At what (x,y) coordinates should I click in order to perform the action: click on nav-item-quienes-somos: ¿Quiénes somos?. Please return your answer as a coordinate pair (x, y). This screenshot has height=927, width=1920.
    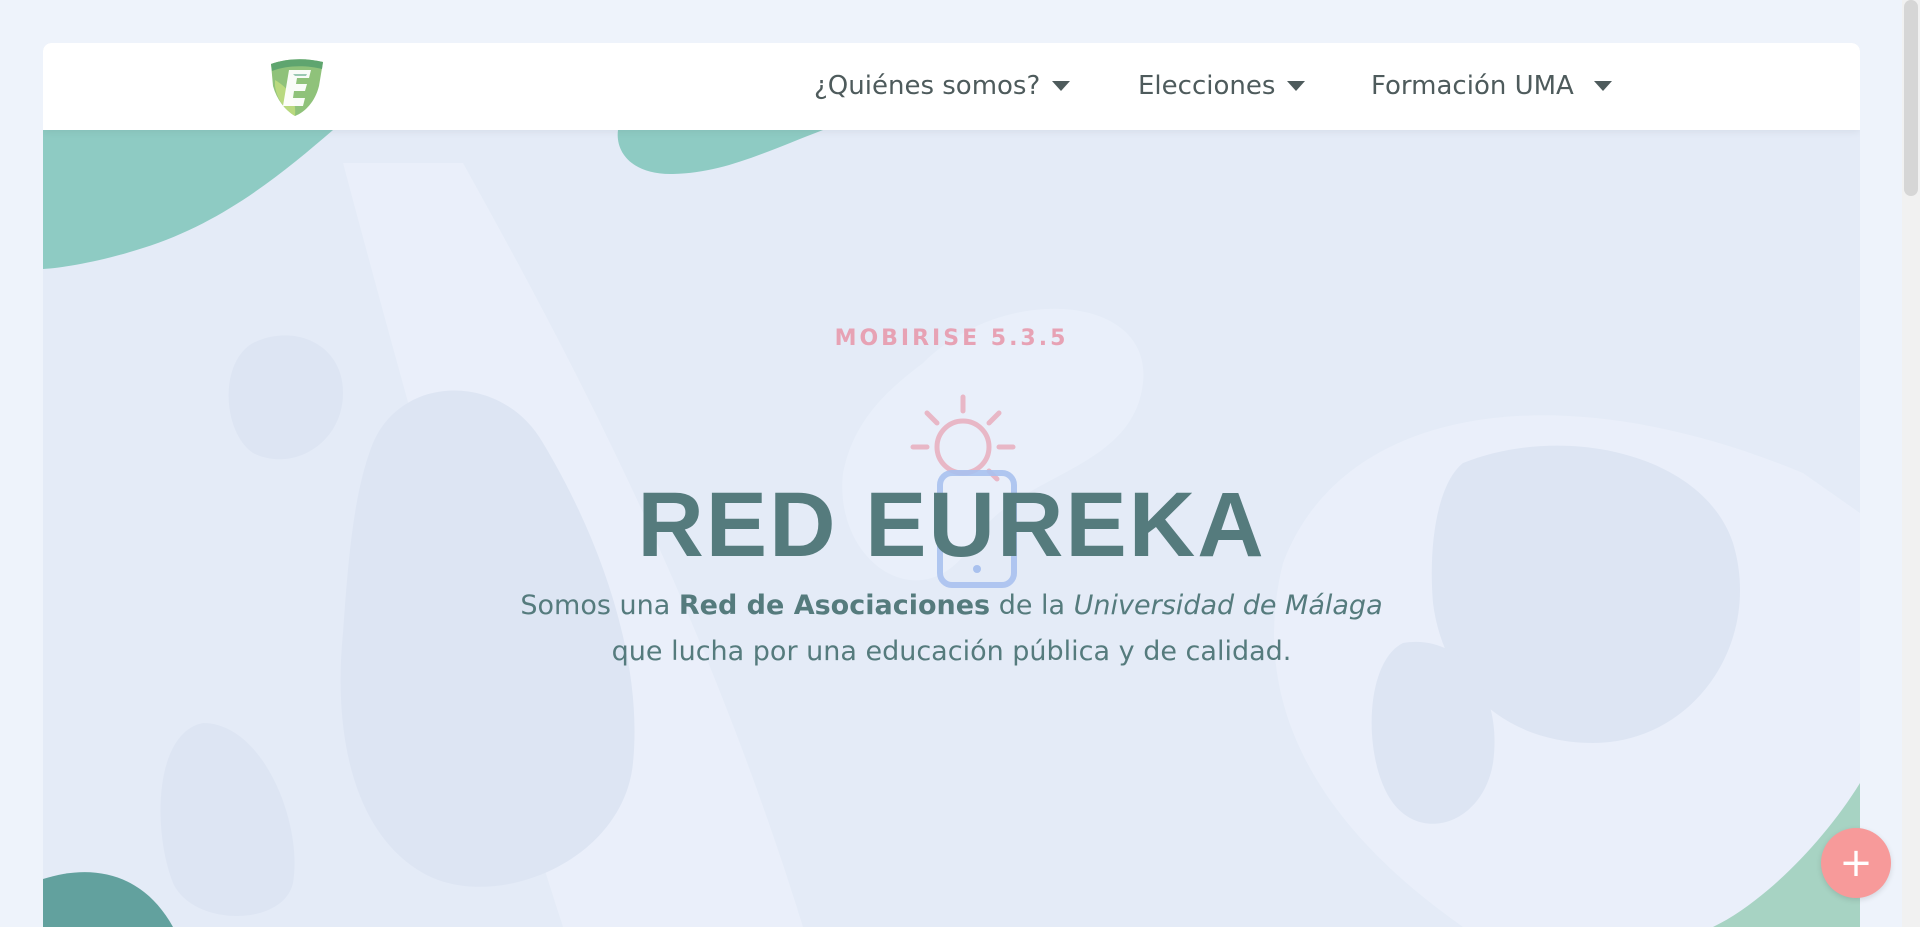
    Looking at the image, I should click on (942, 86).